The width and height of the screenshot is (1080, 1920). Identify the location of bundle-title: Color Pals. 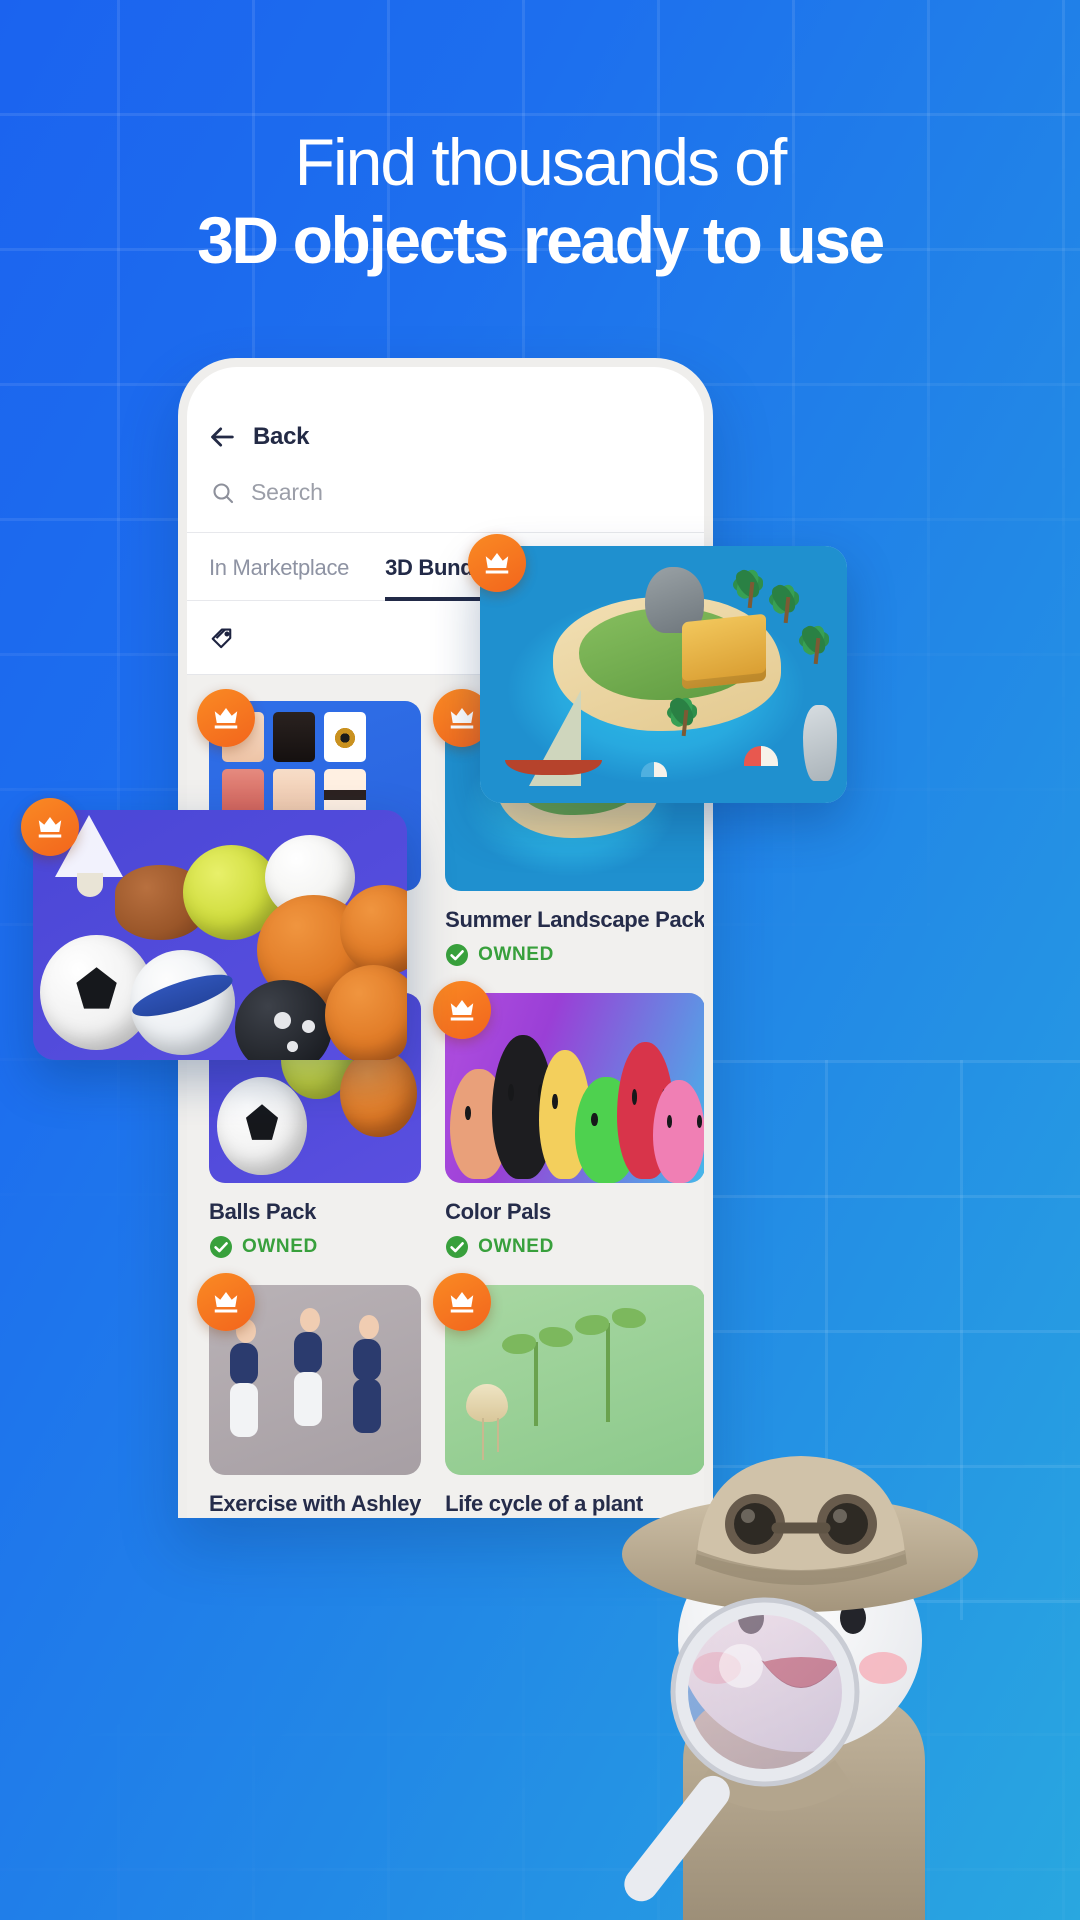
(498, 1211).